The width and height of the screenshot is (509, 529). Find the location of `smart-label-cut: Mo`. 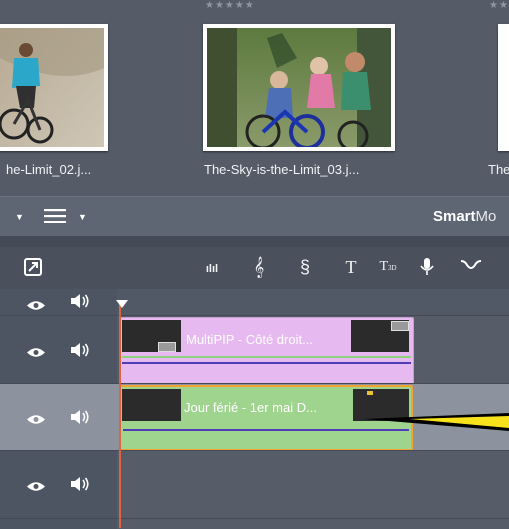

smart-label-cut: Mo is located at coordinates (486, 216).